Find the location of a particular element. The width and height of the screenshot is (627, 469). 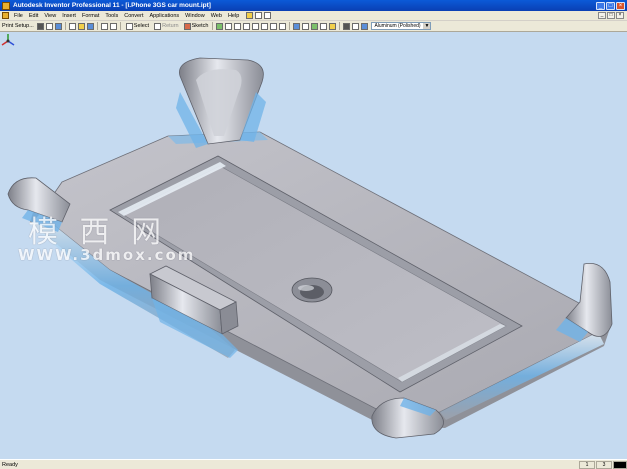

rotate-icon is located at coordinates (274, 26).